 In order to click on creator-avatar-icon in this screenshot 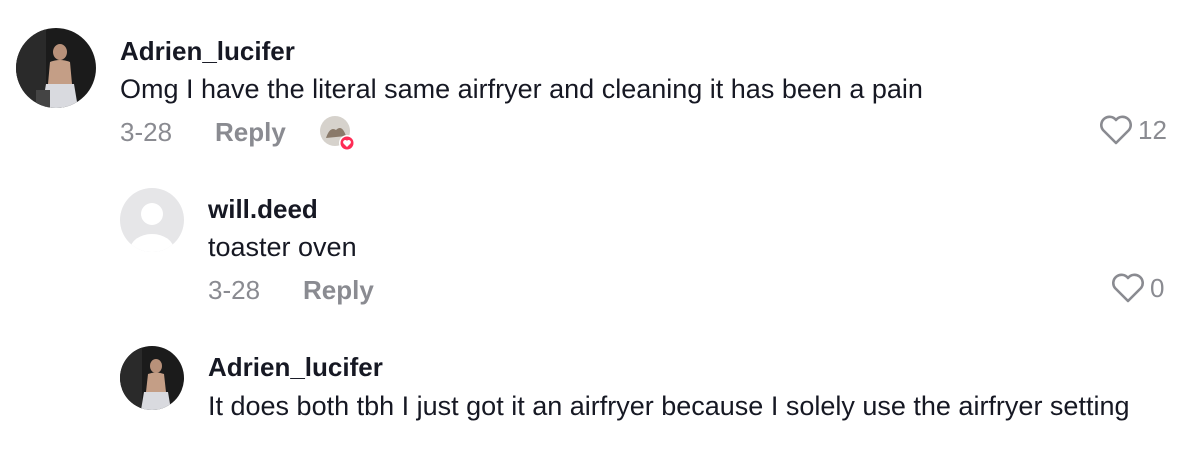, I will do `click(337, 133)`.